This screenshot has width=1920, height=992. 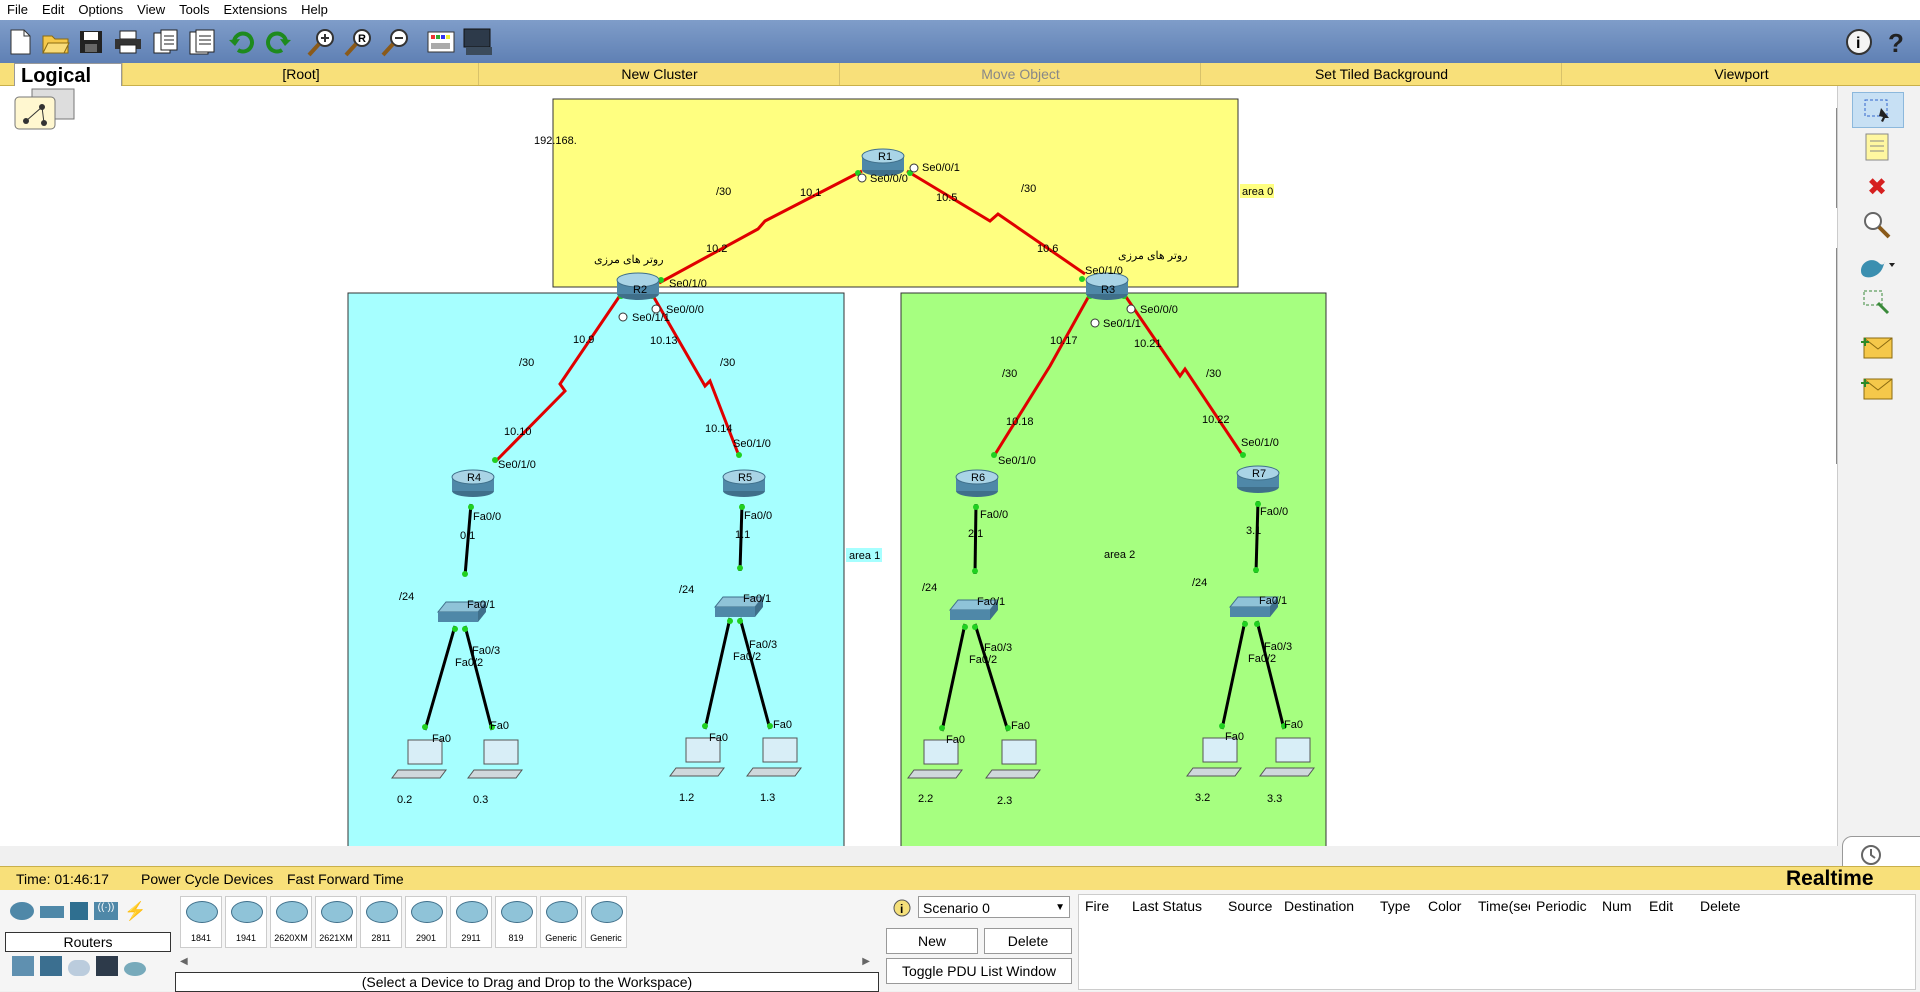 I want to click on zoom-reset-icon: R, so click(x=359, y=42).